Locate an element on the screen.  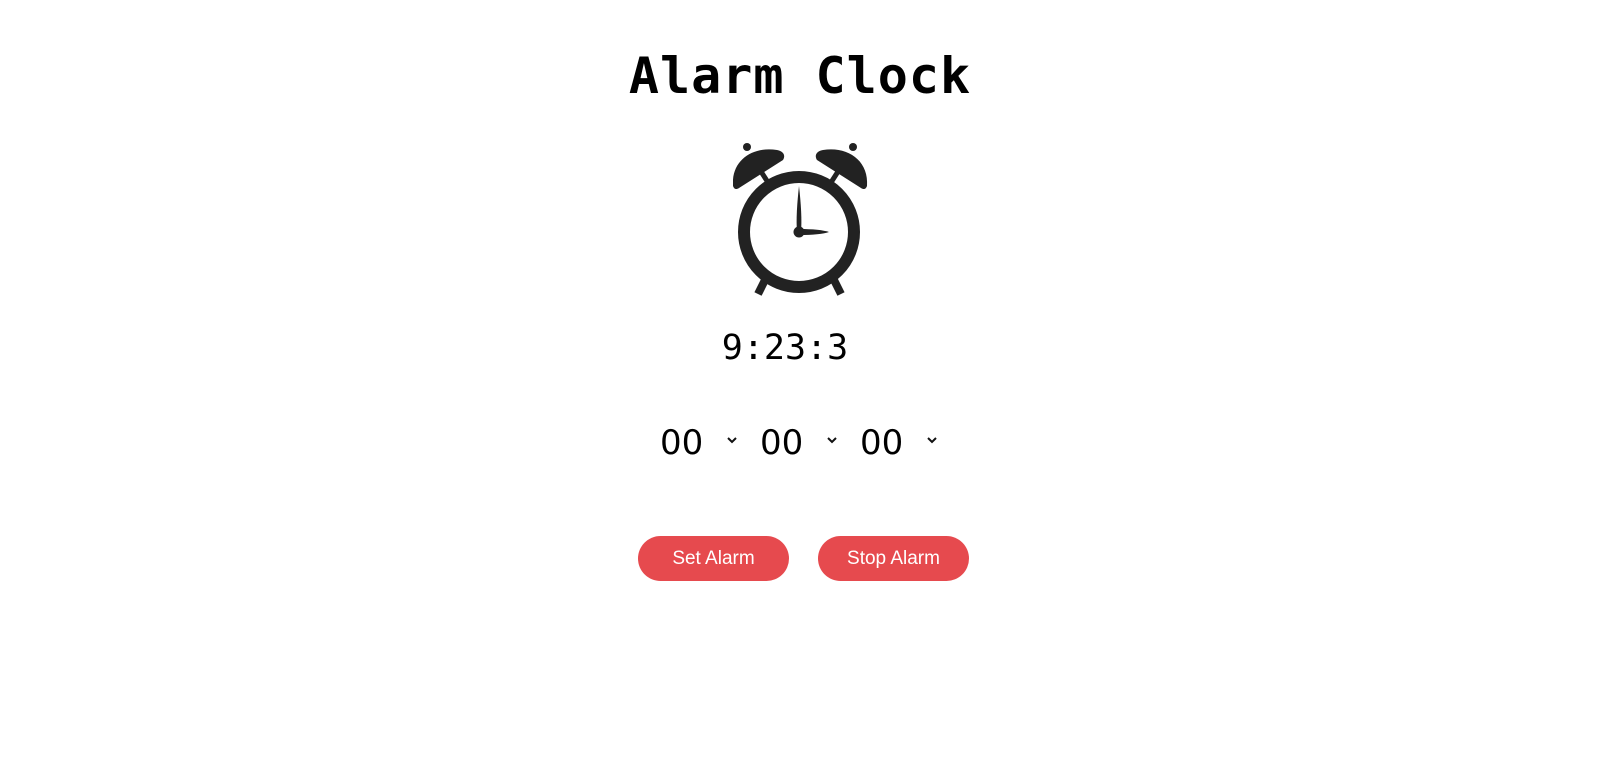
page-title: Alarm Clock is located at coordinates (800, 76).